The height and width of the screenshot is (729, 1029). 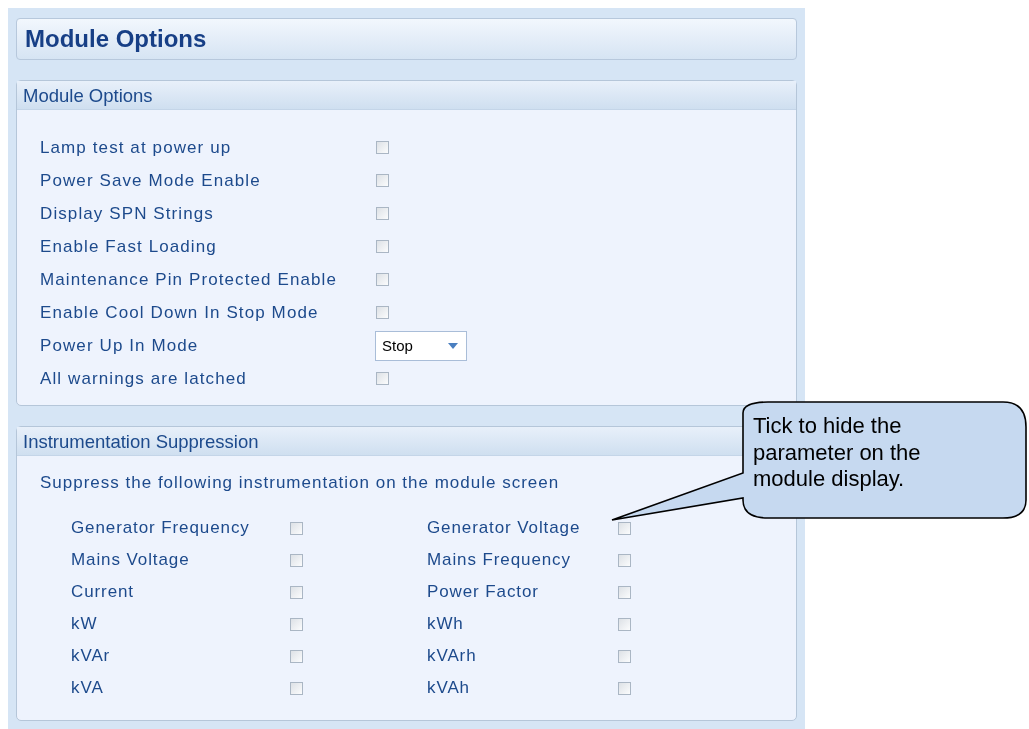 I want to click on instrument-label: kWh, so click(x=446, y=624).